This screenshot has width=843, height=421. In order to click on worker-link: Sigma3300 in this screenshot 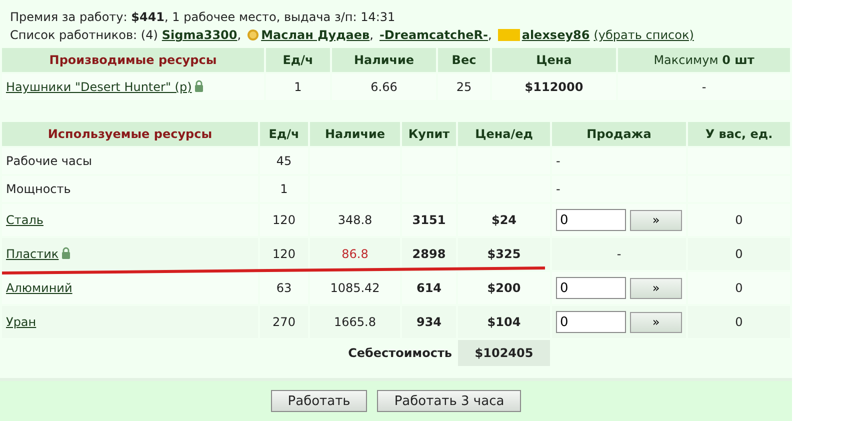, I will do `click(200, 35)`.